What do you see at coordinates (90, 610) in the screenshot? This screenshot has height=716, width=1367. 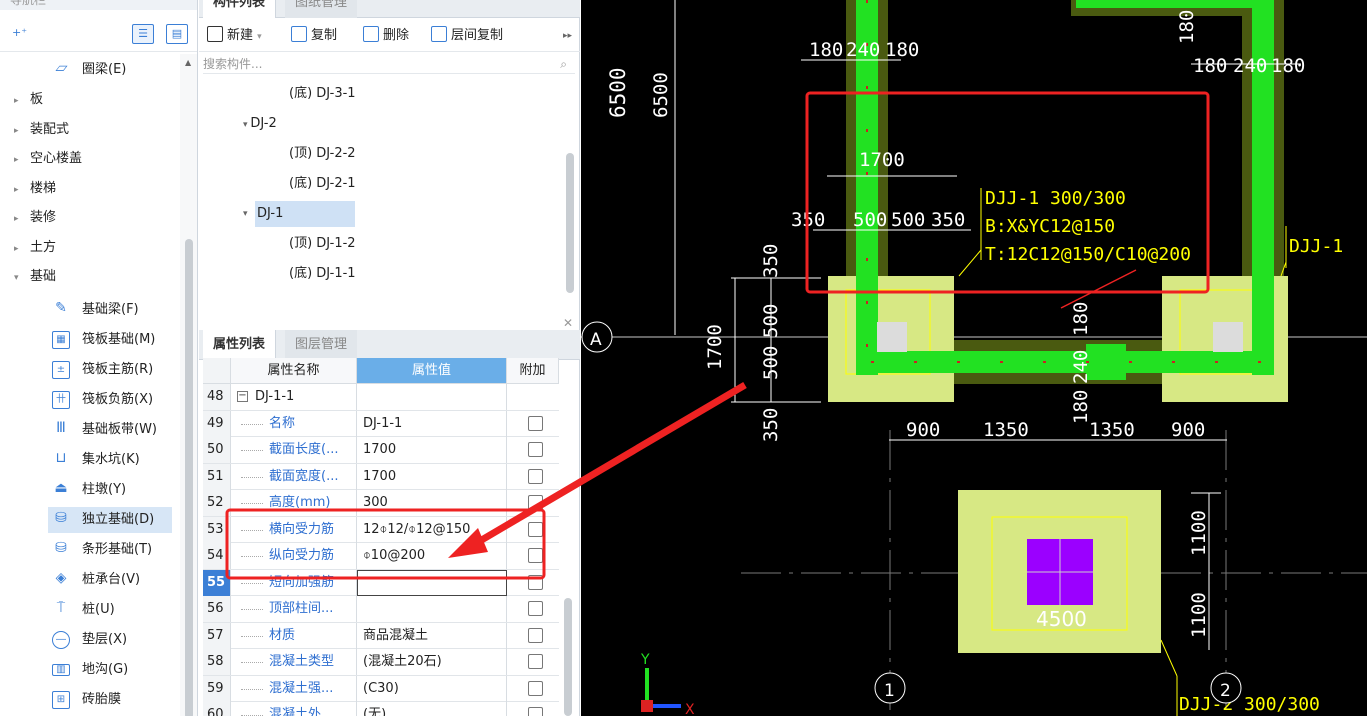 I see `nav-item-pile: ⍑ 桩(U)` at bounding box center [90, 610].